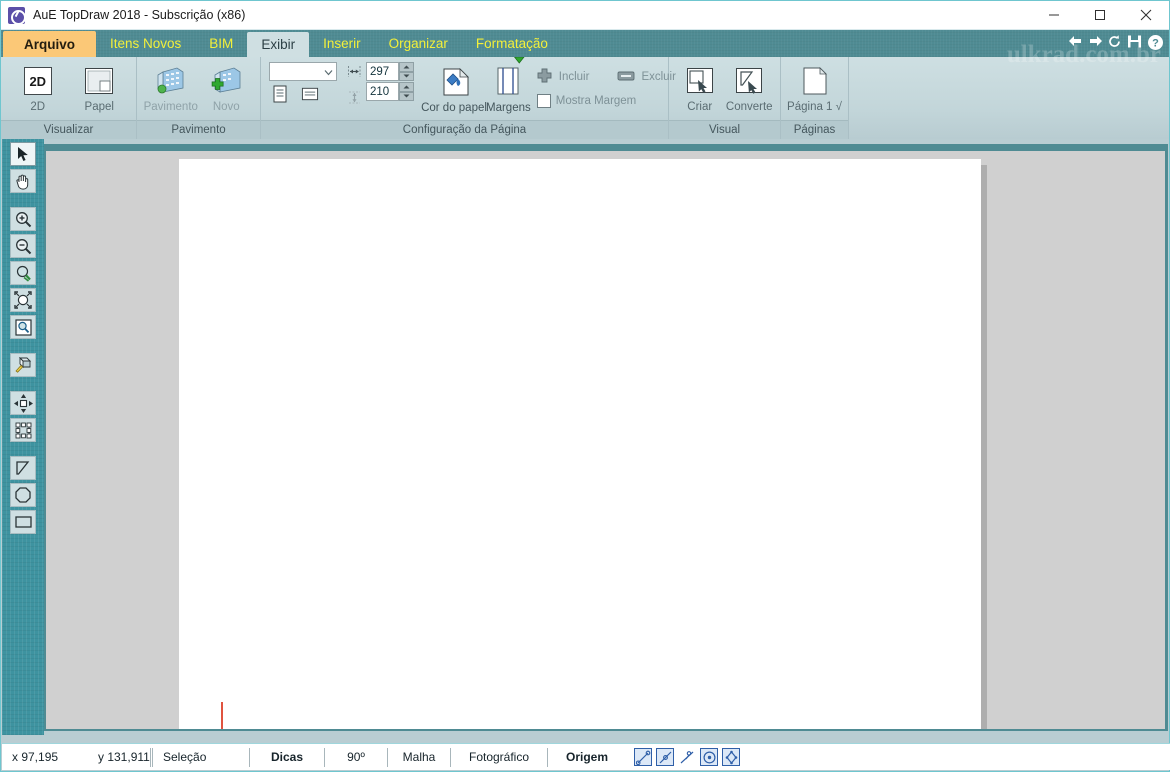  What do you see at coordinates (700, 81) in the screenshot?
I see `create-view-icon` at bounding box center [700, 81].